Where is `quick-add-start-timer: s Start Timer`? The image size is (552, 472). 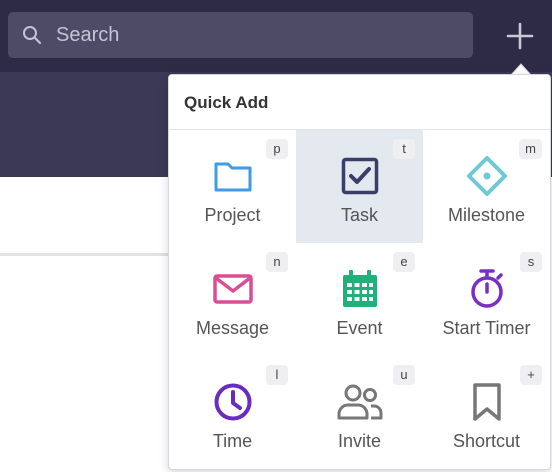 quick-add-start-timer: s Start Timer is located at coordinates (486, 299).